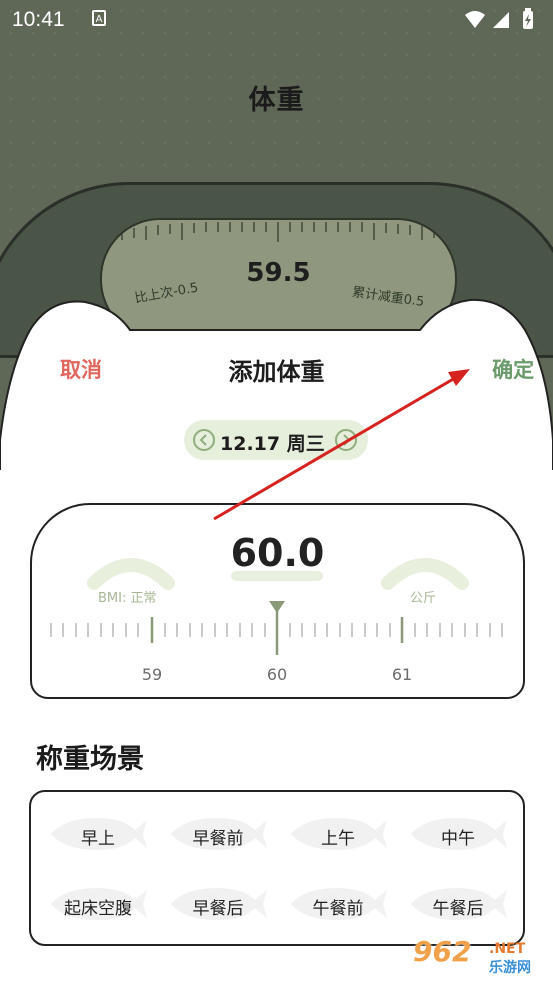 Image resolution: width=553 pixels, height=983 pixels. What do you see at coordinates (338, 839) in the screenshot?
I see `scene-option-label: 上午` at bounding box center [338, 839].